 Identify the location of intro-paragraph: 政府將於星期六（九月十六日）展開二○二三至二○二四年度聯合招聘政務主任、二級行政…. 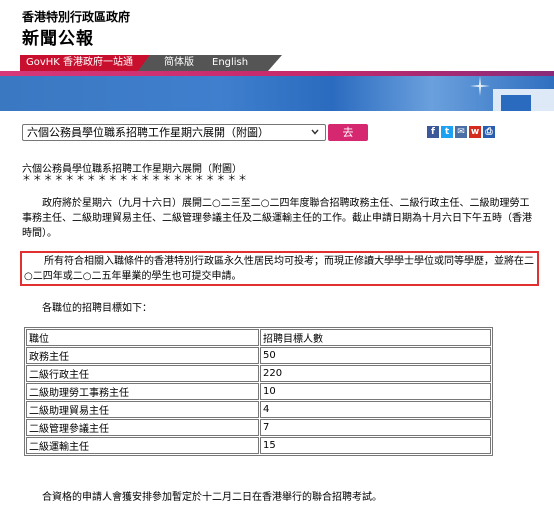
(277, 218).